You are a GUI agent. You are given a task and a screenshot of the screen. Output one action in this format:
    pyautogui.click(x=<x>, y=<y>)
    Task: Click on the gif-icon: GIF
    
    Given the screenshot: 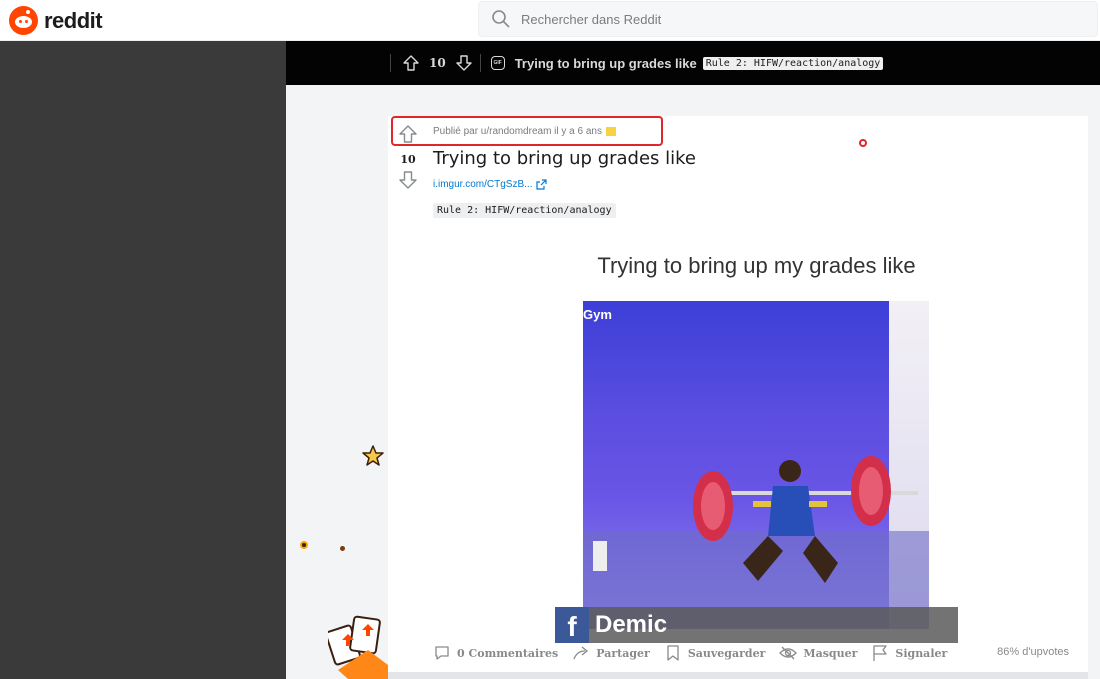 What is the action you would take?
    pyautogui.click(x=497, y=63)
    